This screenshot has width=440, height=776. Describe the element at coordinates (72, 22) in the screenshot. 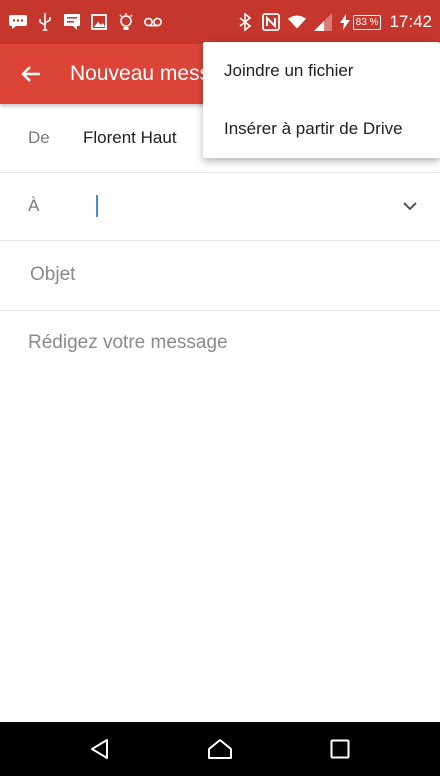

I see `chat-icon` at that location.